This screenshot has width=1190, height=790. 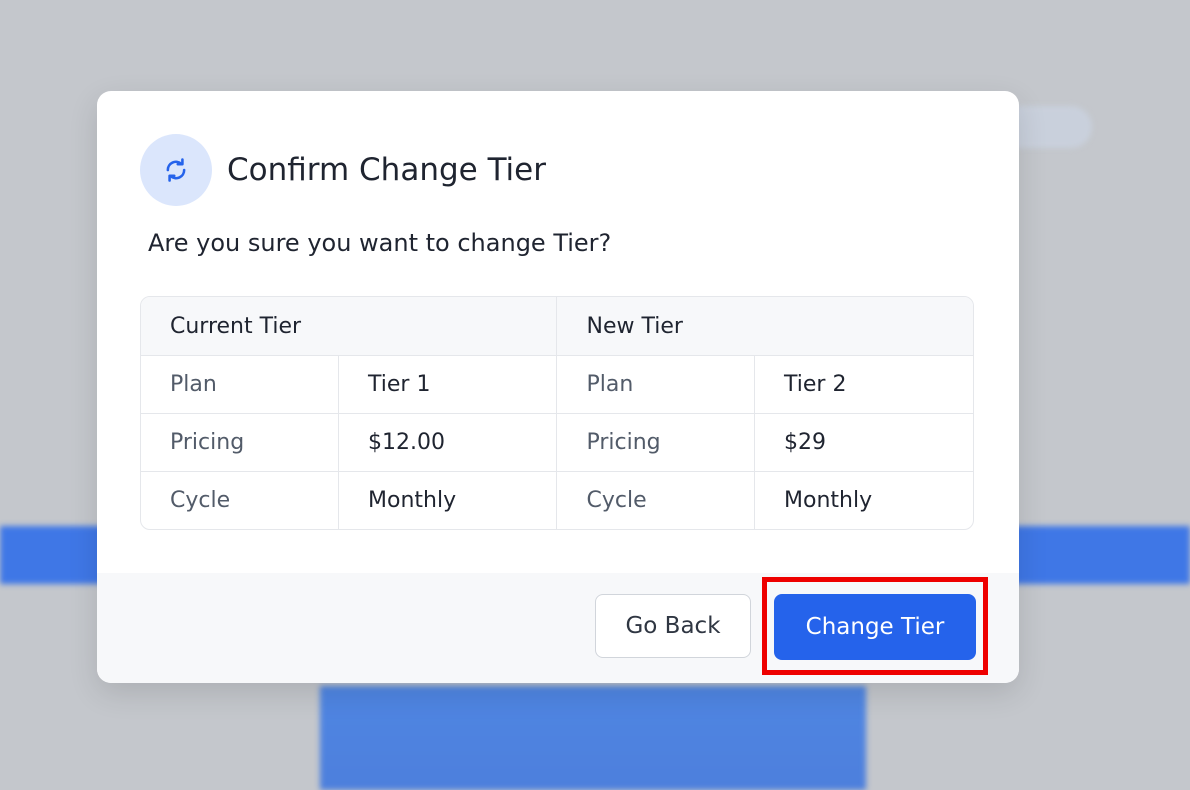 What do you see at coordinates (655, 384) in the screenshot?
I see `new-plan-label: Plan` at bounding box center [655, 384].